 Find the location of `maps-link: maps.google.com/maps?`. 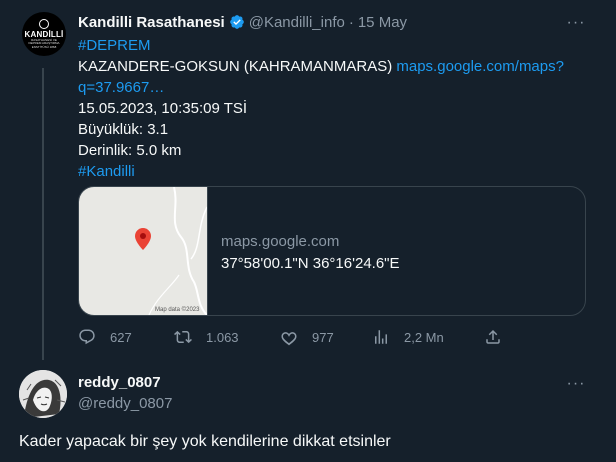

maps-link: maps.google.com/maps? is located at coordinates (480, 66).